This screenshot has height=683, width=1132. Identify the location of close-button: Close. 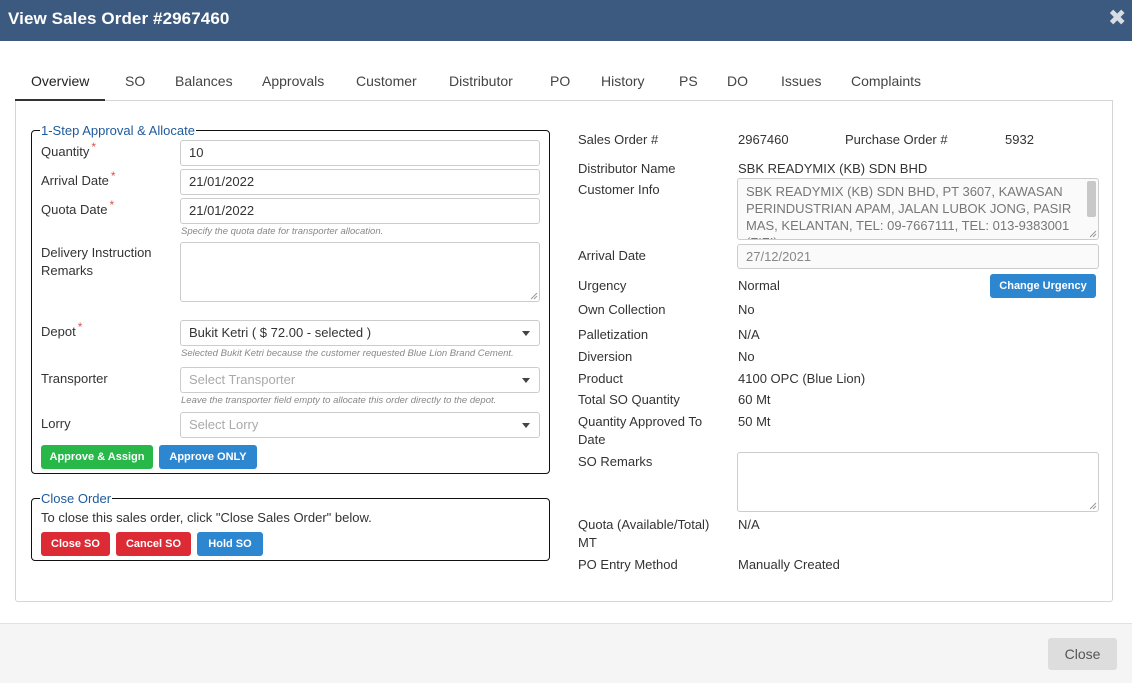
(1082, 654).